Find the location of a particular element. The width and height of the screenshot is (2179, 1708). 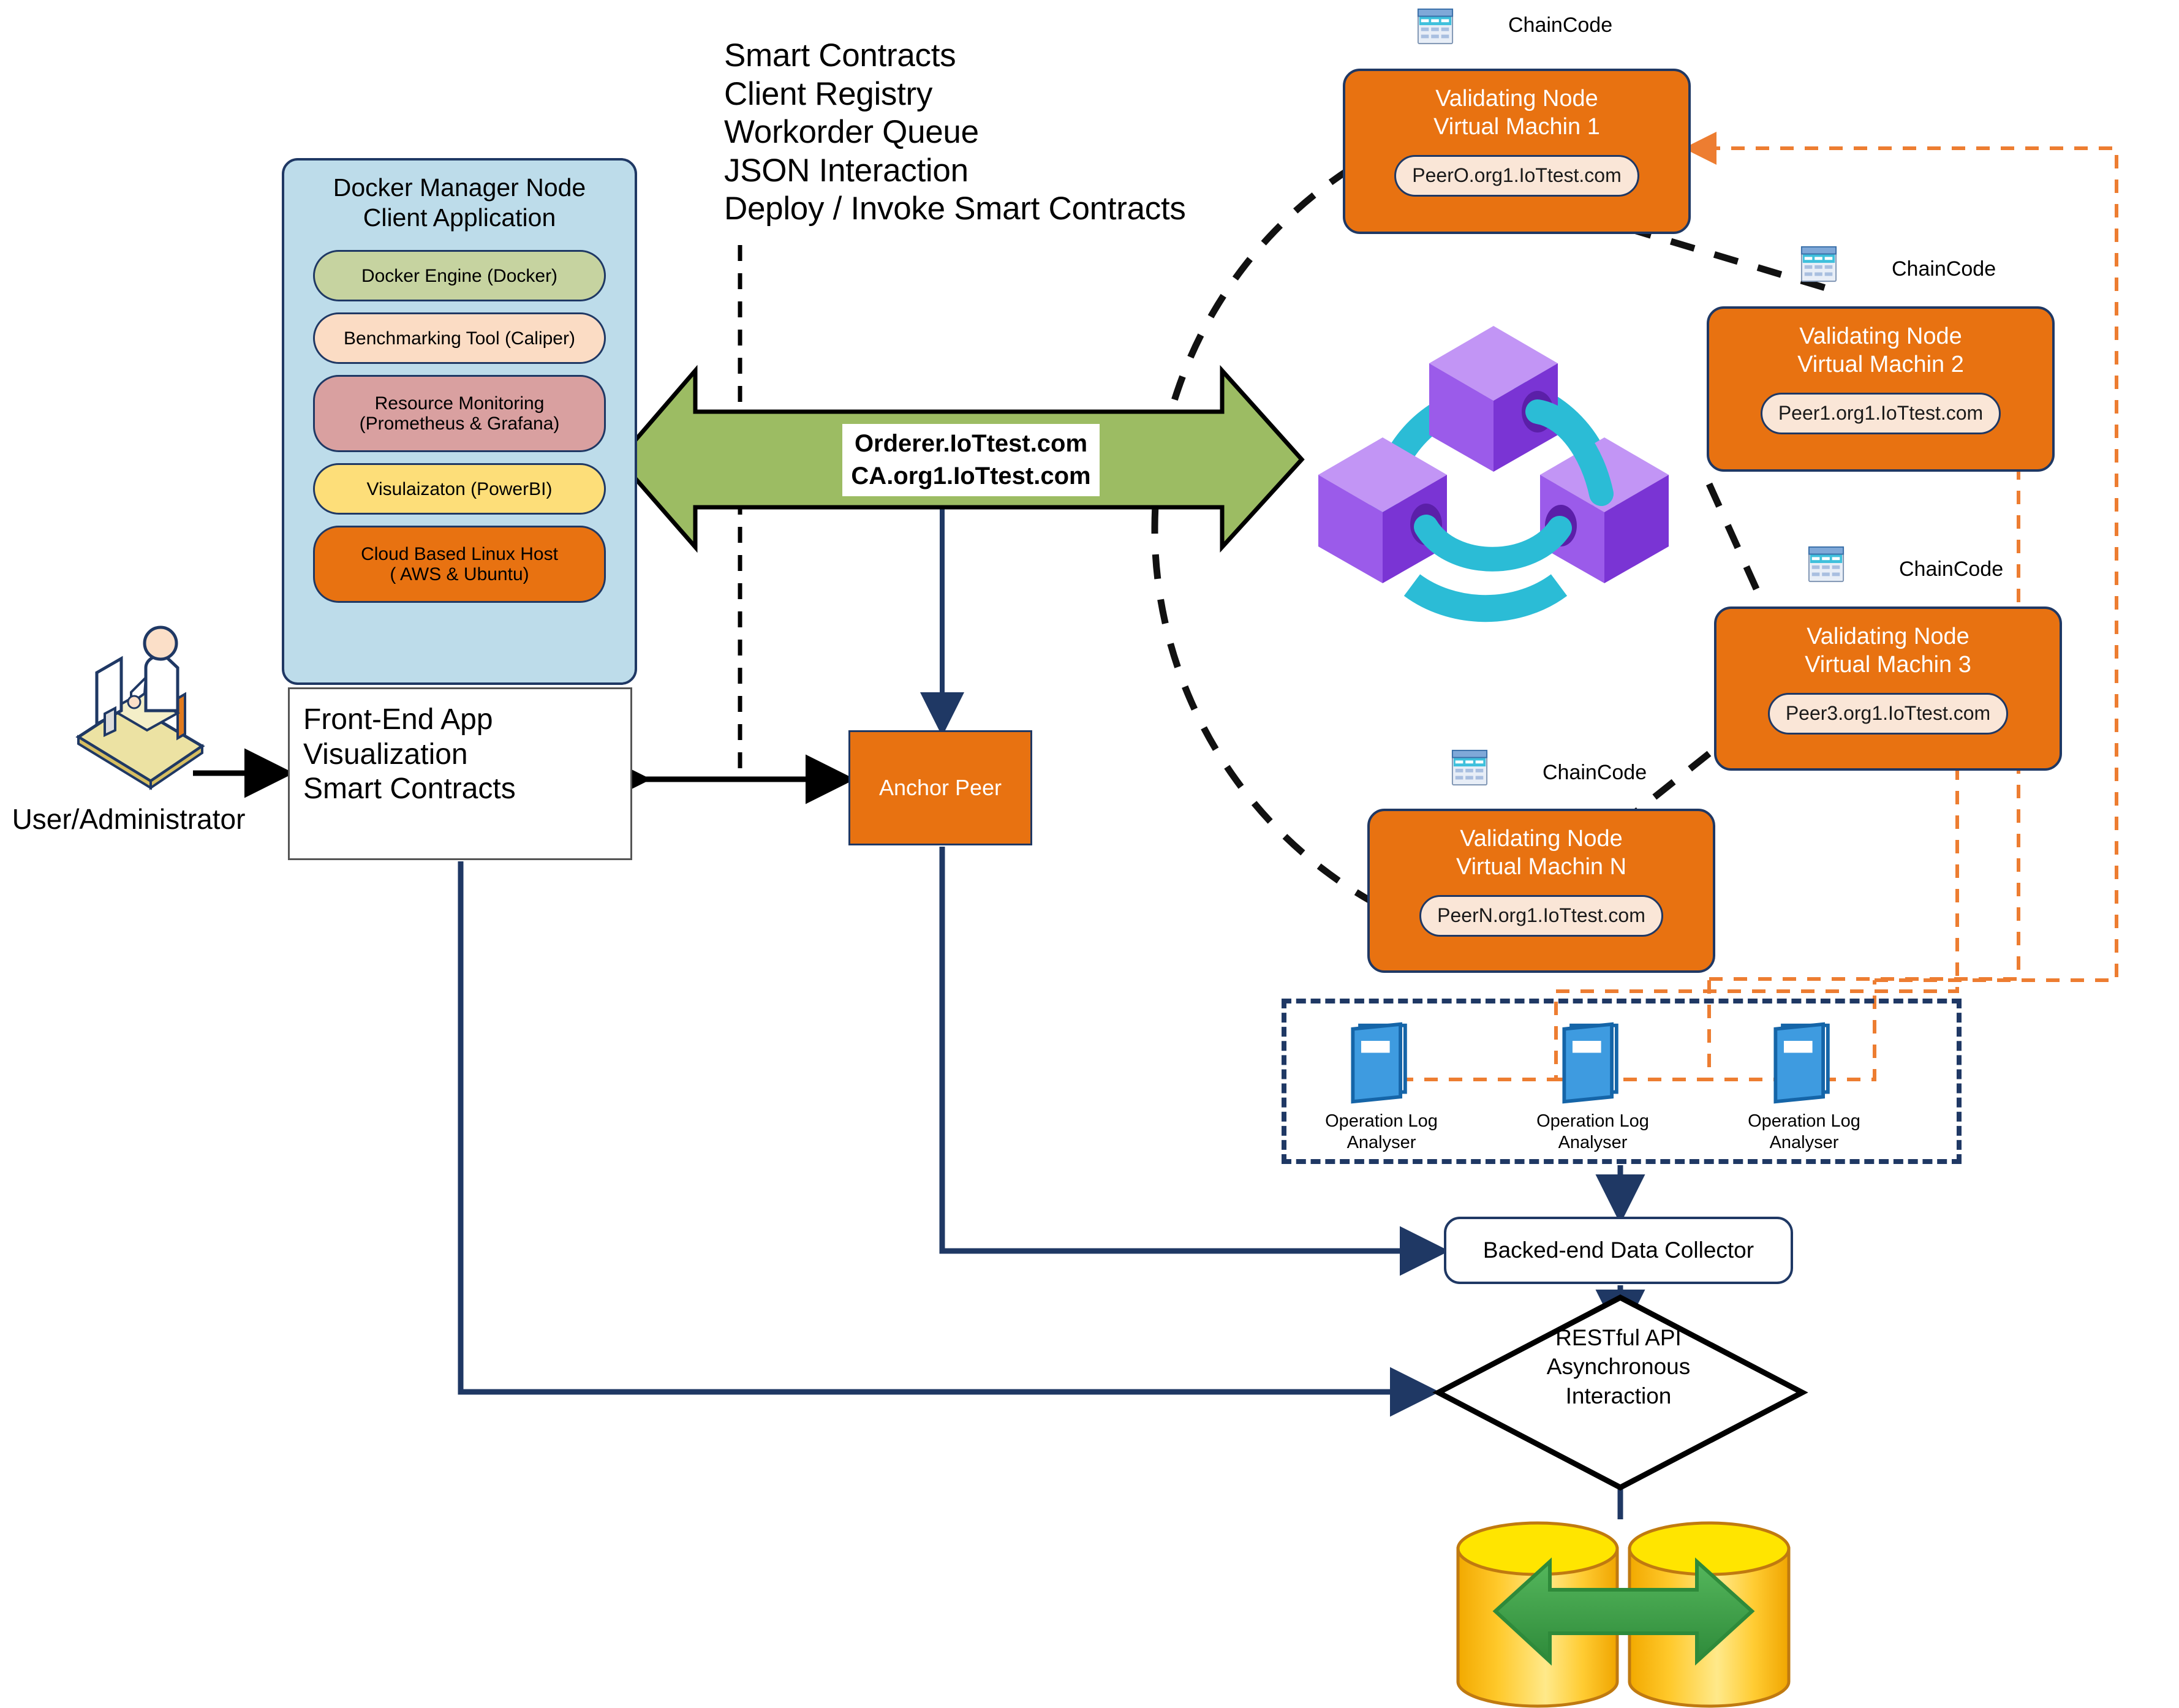

operation-log-analyser-3: Operation Log Analyser is located at coordinates (1804, 1087).